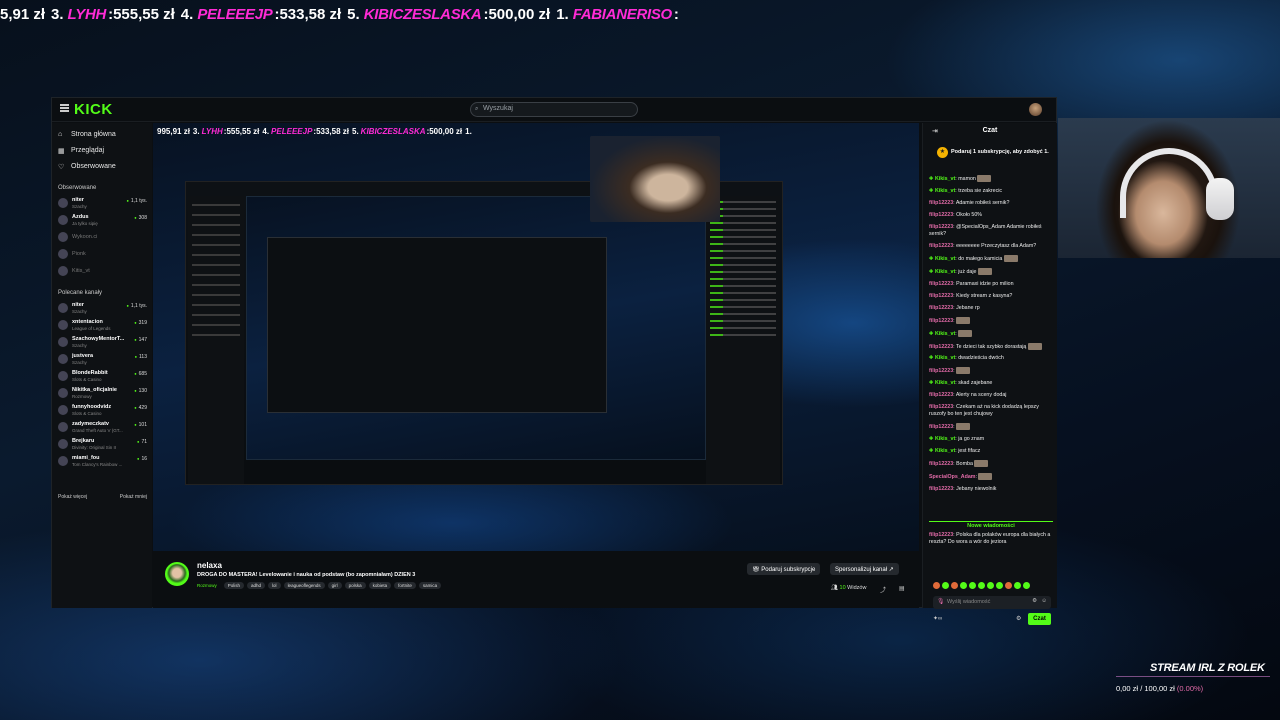 Image resolution: width=1280 pixels, height=720 pixels. What do you see at coordinates (991, 525) in the screenshot?
I see `new-messages-divider: Nowe wiadomości` at bounding box center [991, 525].